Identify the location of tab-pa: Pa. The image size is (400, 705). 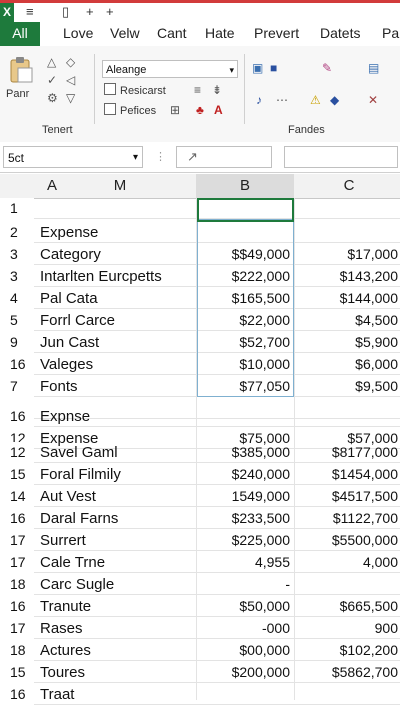
(390, 34).